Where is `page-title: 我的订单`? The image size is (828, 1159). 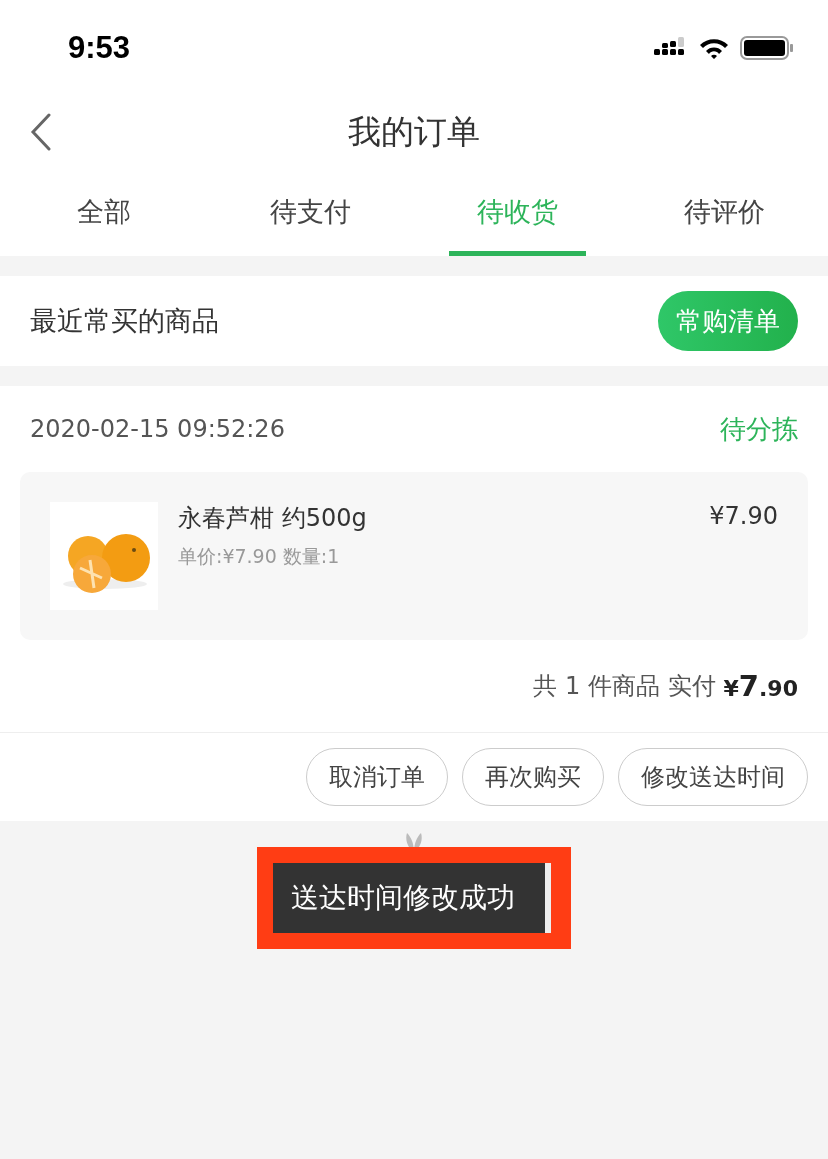
page-title: 我的订单 is located at coordinates (414, 132).